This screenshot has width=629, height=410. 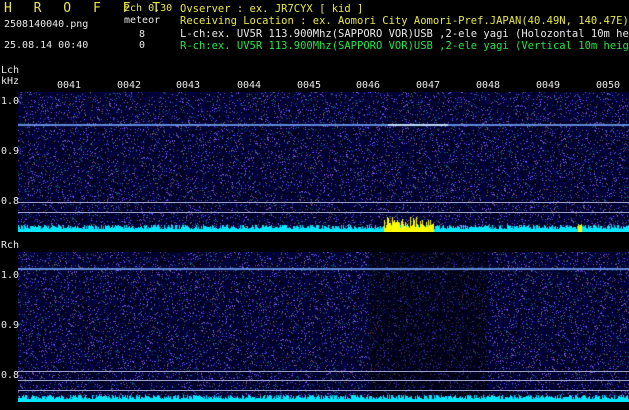 I want to click on meteor-label: meteor, so click(x=142, y=20).